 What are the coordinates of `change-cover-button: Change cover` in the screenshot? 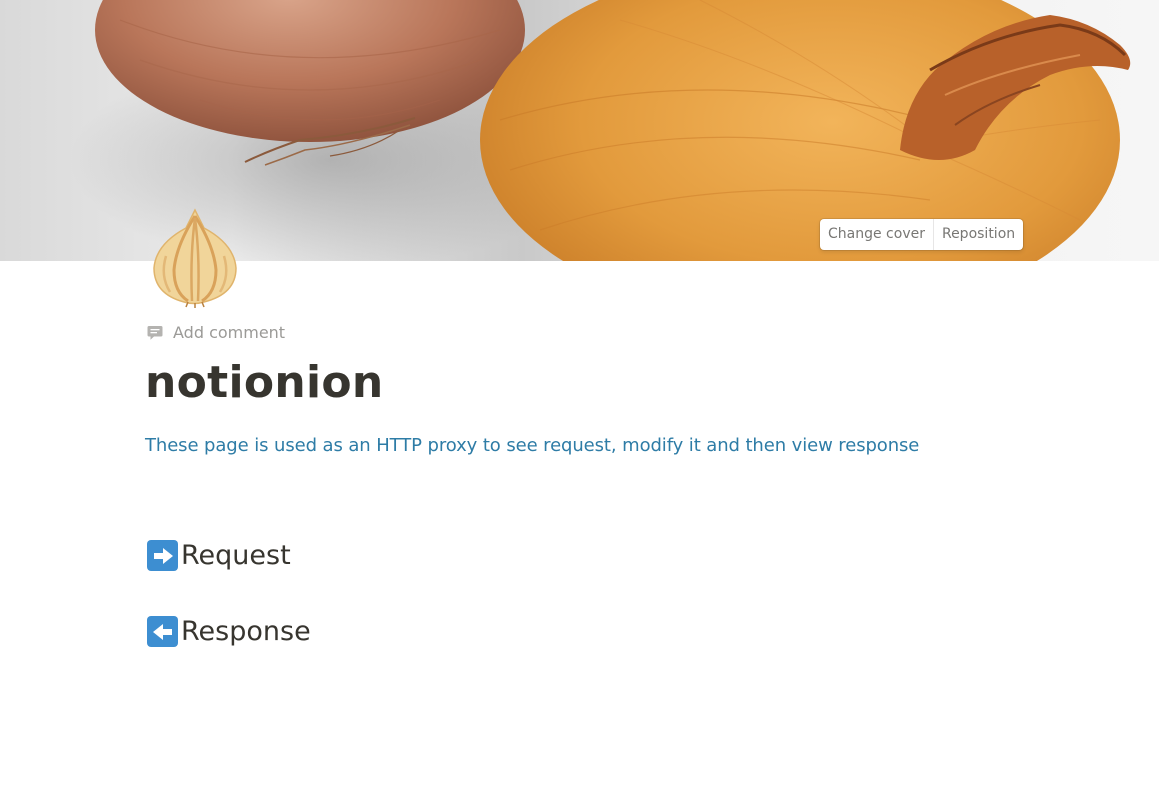 It's located at (876, 234).